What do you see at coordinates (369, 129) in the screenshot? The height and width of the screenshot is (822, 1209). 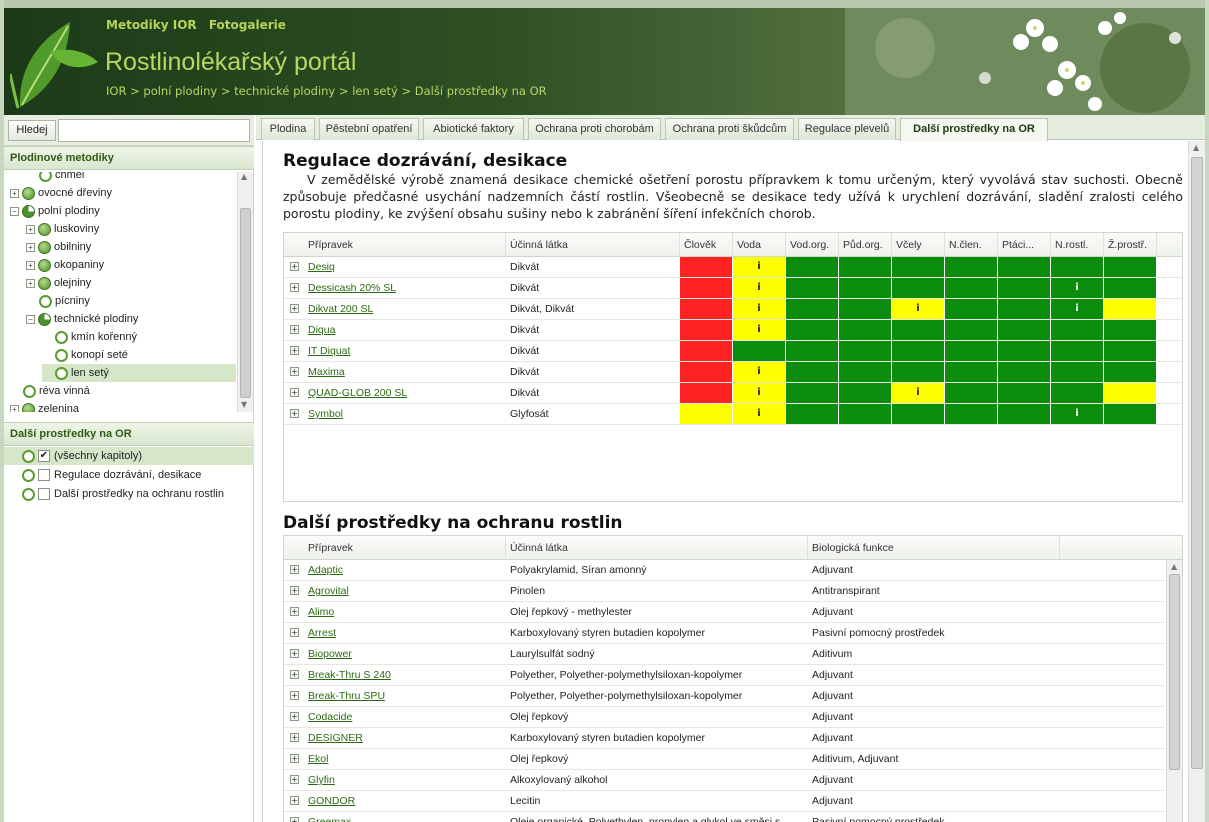 I see `tab-2: Pěstební opatření` at bounding box center [369, 129].